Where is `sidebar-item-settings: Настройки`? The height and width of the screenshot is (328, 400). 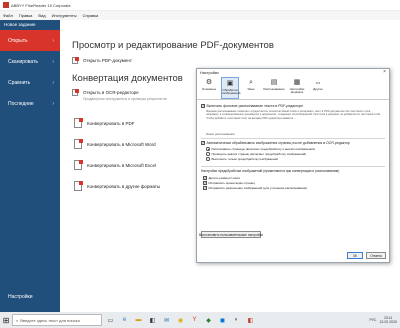 sidebar-item-settings: Настройки is located at coordinates (30, 297).